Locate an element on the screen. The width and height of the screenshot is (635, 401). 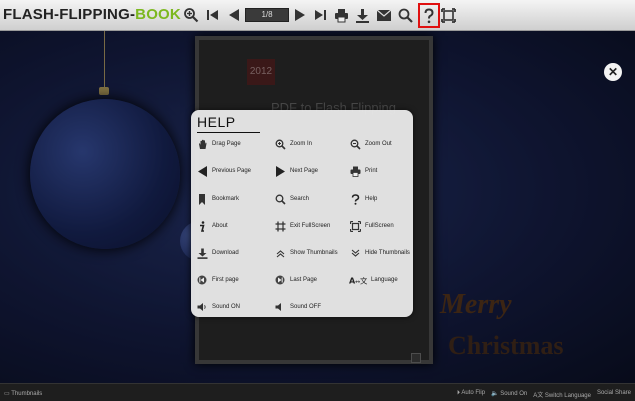
bookmark-icon is located at coordinates (202, 199).